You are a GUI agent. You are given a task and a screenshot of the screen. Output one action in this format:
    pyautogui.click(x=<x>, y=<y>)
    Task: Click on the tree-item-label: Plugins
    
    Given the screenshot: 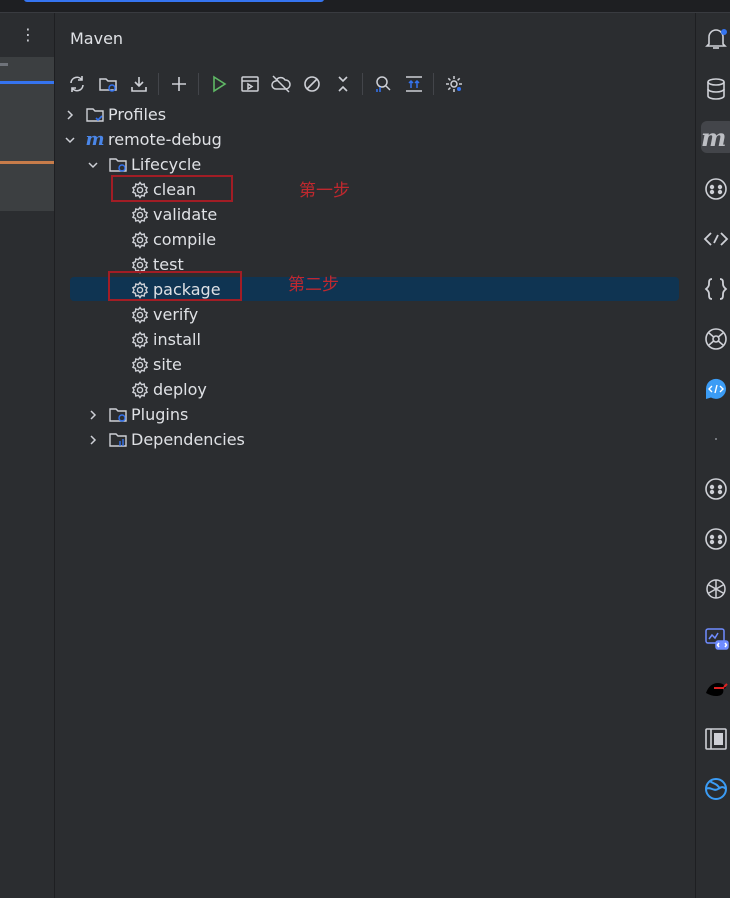 What is the action you would take?
    pyautogui.click(x=160, y=414)
    